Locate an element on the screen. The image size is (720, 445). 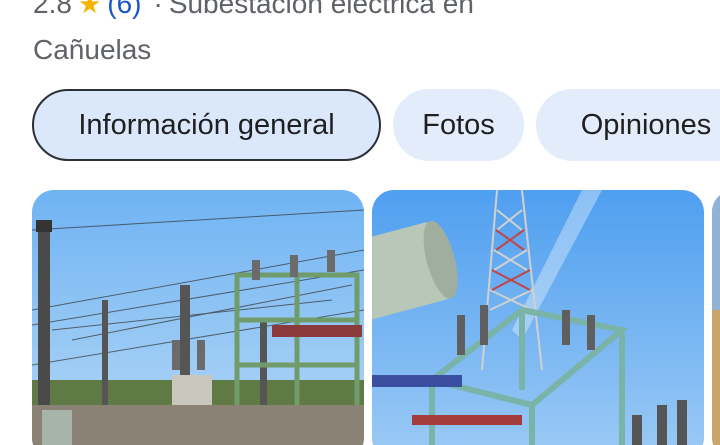
rating-value: 2.8 is located at coordinates (52, 9).